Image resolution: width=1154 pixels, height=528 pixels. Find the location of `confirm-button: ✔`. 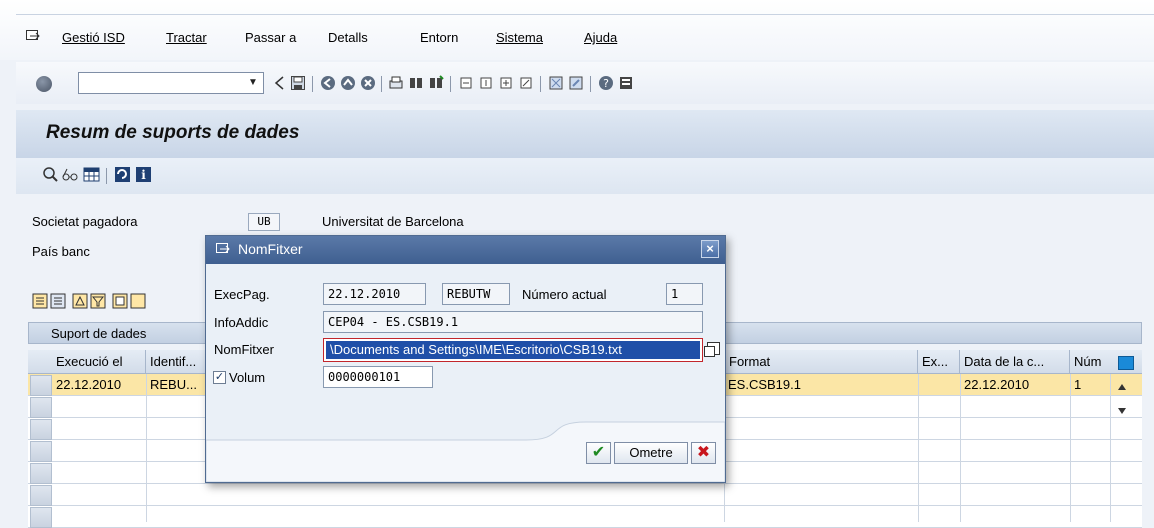

confirm-button: ✔ is located at coordinates (598, 453).